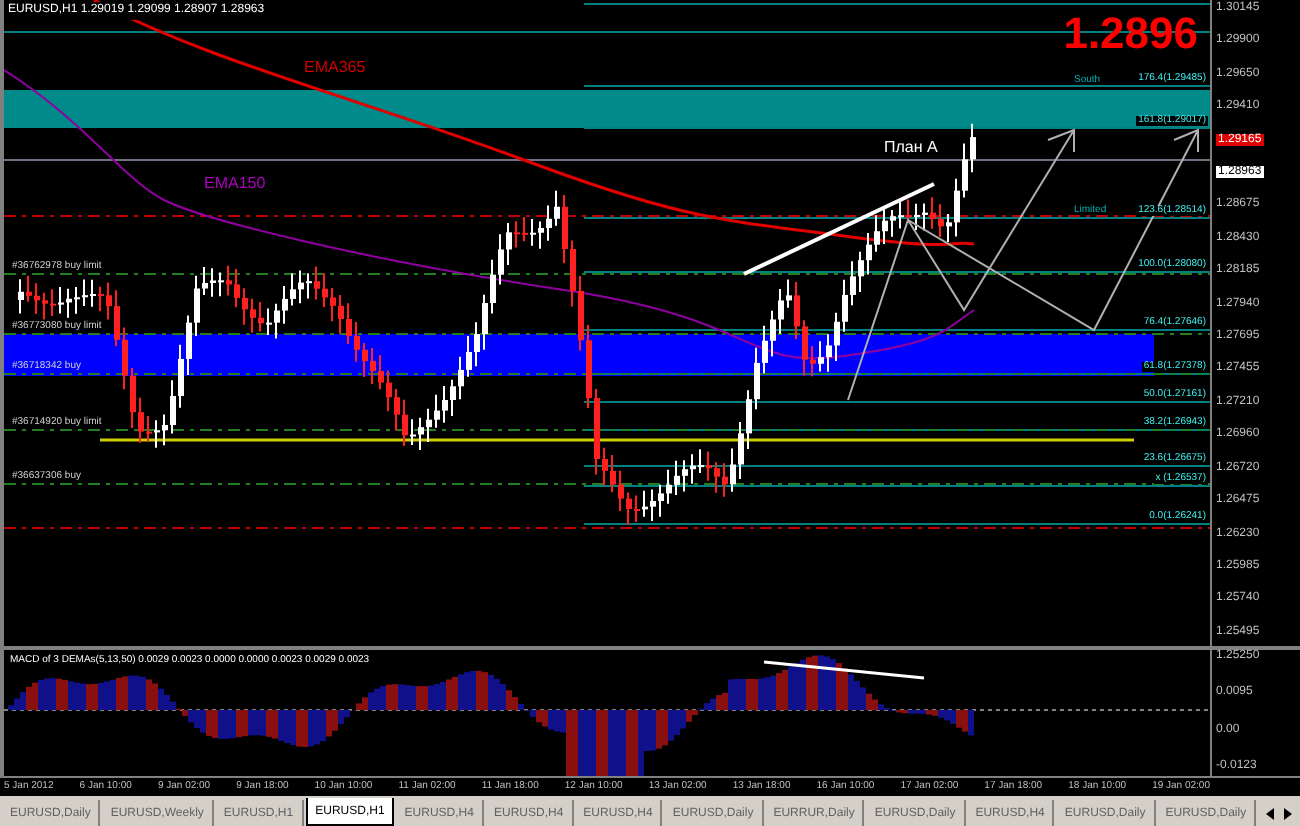 The width and height of the screenshot is (1300, 826). Describe the element at coordinates (911, 148) in the screenshot. I see `plan-label: План А` at that location.